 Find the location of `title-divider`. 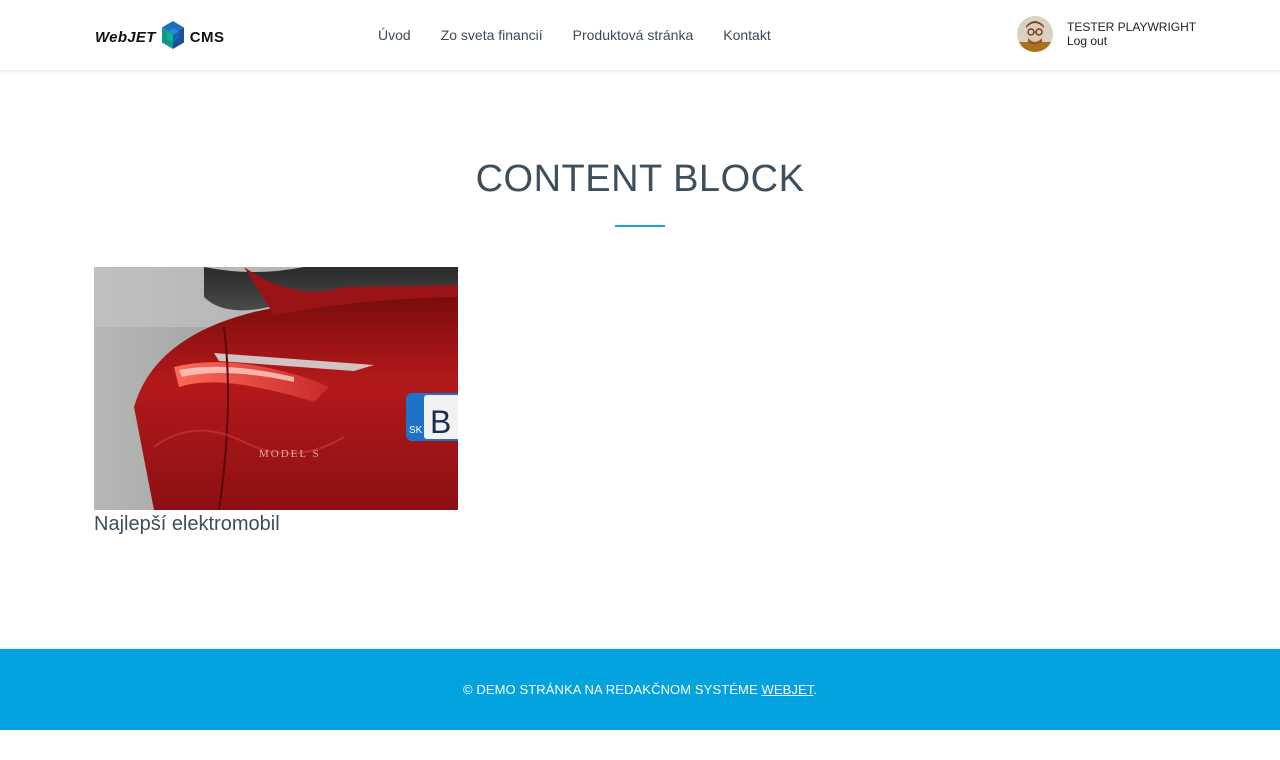

title-divider is located at coordinates (640, 226).